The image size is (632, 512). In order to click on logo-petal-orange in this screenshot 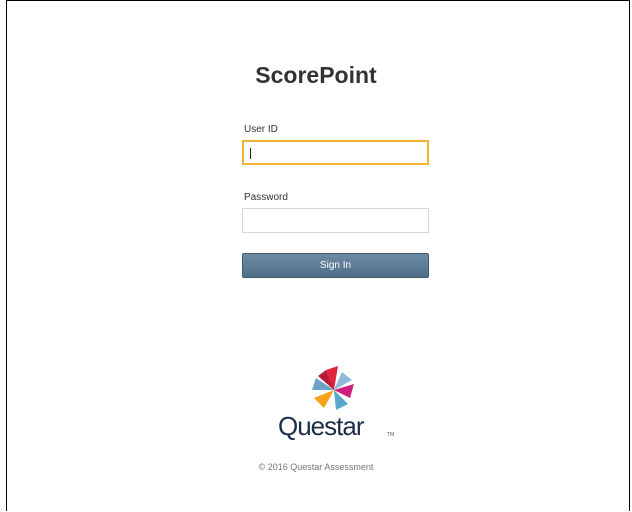, I will do `click(324, 399)`.